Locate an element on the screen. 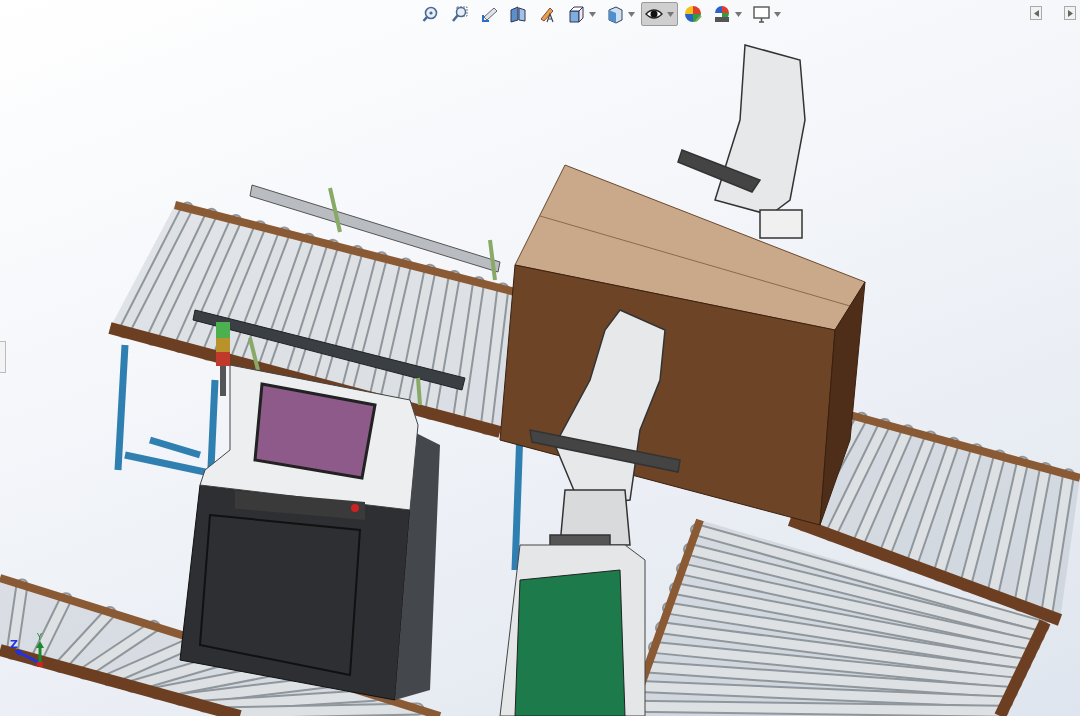 Image resolution: width=1080 pixels, height=716 pixels. axis-label: Y is located at coordinates (39, 637).